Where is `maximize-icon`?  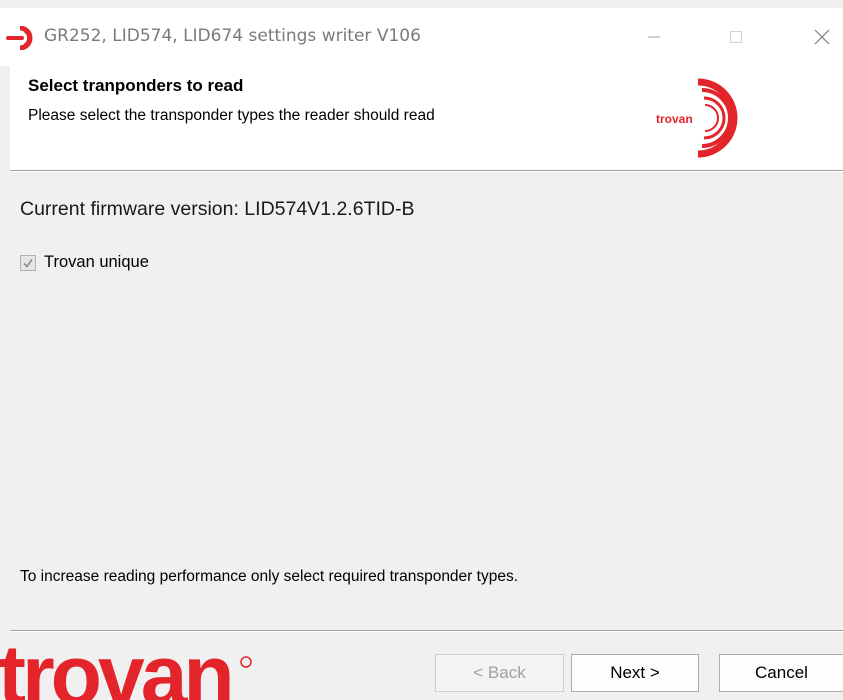
maximize-icon is located at coordinates (736, 37).